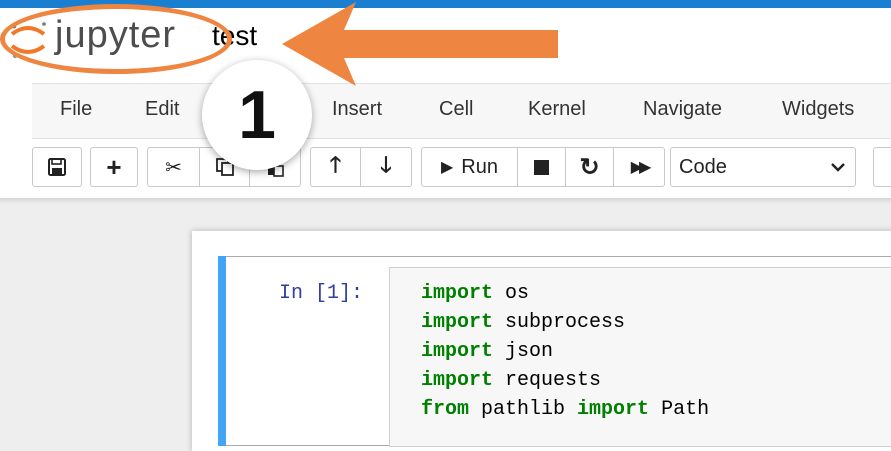 The width and height of the screenshot is (891, 451). Describe the element at coordinates (257, 115) in the screenshot. I see `step-number-badge: 1` at that location.